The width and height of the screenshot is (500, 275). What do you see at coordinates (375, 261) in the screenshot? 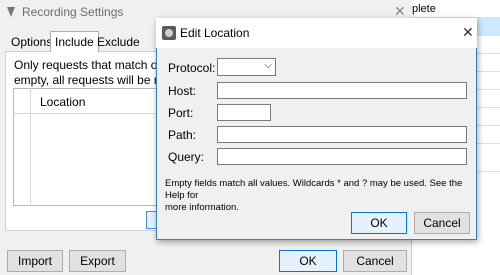
I see `cancel-button: Cancel` at bounding box center [375, 261].